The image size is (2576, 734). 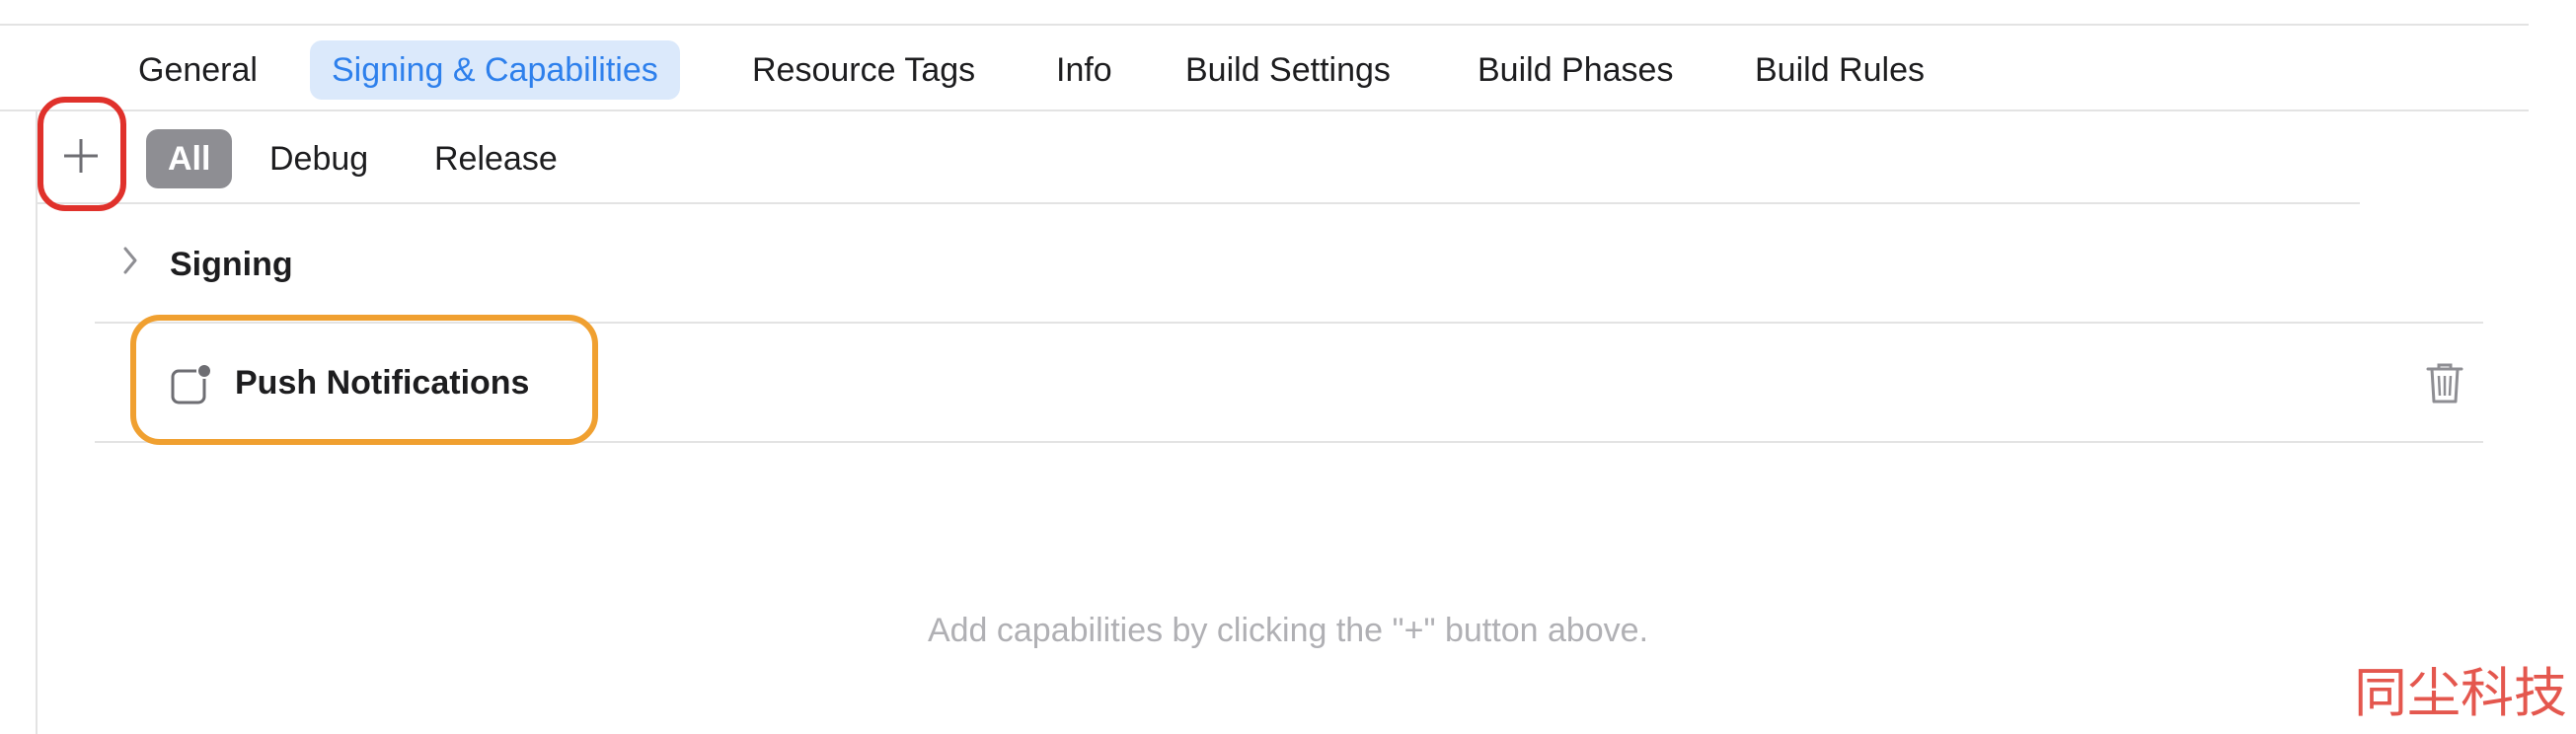 What do you see at coordinates (1264, 25) in the screenshot?
I see `top-border` at bounding box center [1264, 25].